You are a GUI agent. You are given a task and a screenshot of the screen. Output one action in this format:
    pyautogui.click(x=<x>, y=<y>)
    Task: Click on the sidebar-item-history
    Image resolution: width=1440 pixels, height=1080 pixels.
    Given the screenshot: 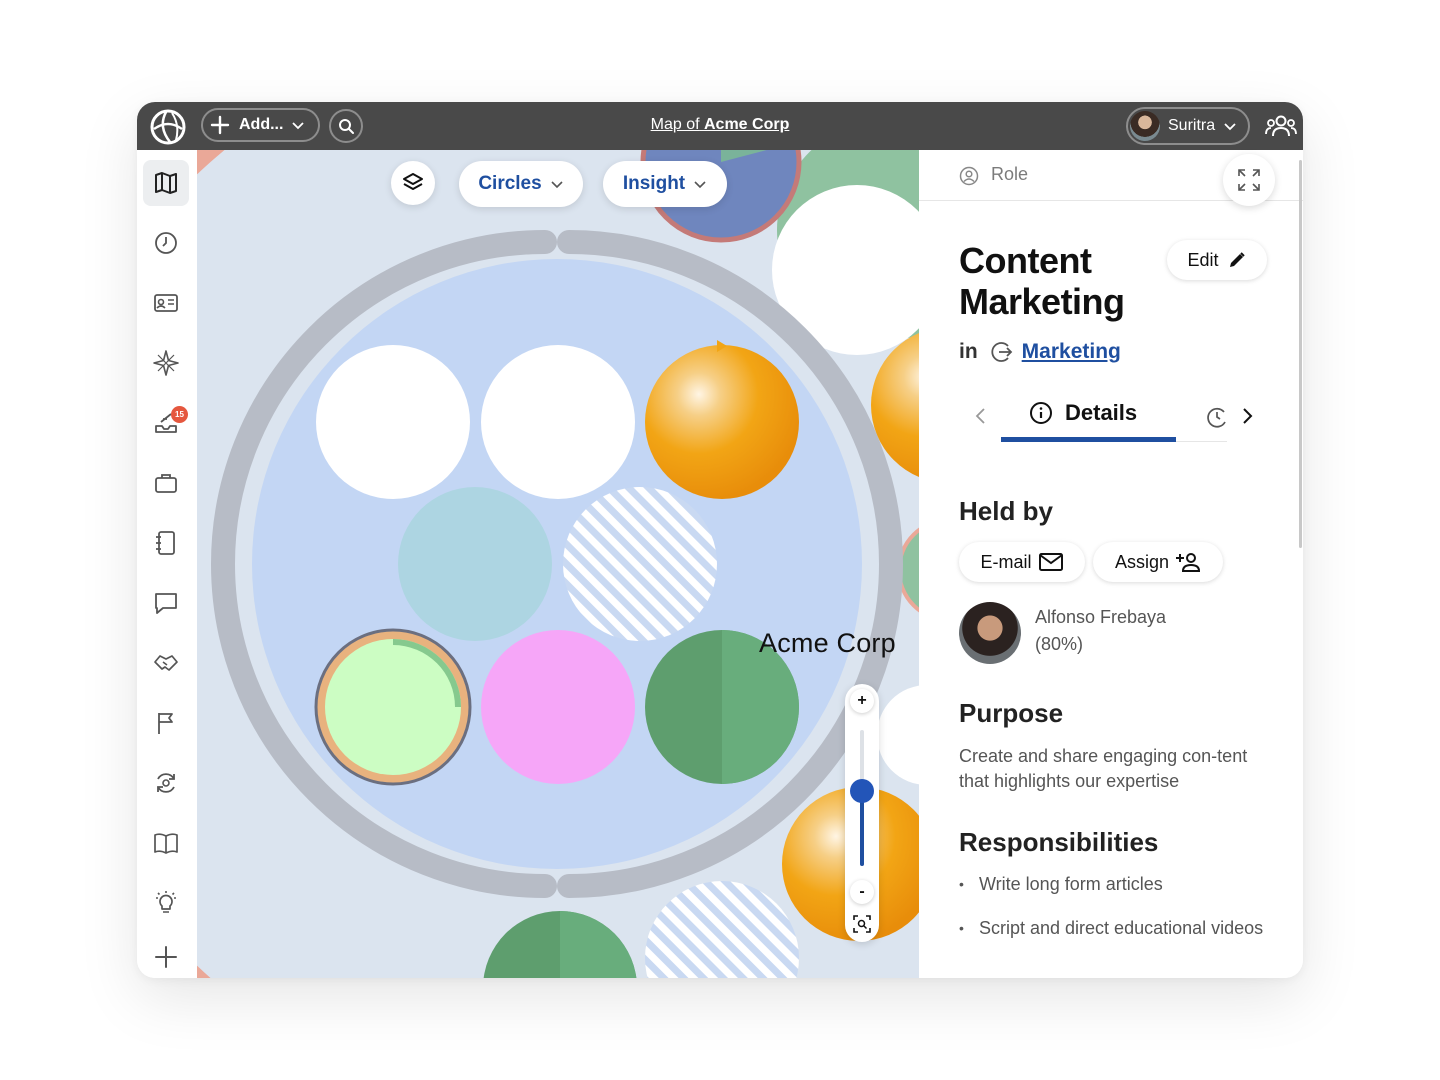 What is the action you would take?
    pyautogui.click(x=166, y=243)
    